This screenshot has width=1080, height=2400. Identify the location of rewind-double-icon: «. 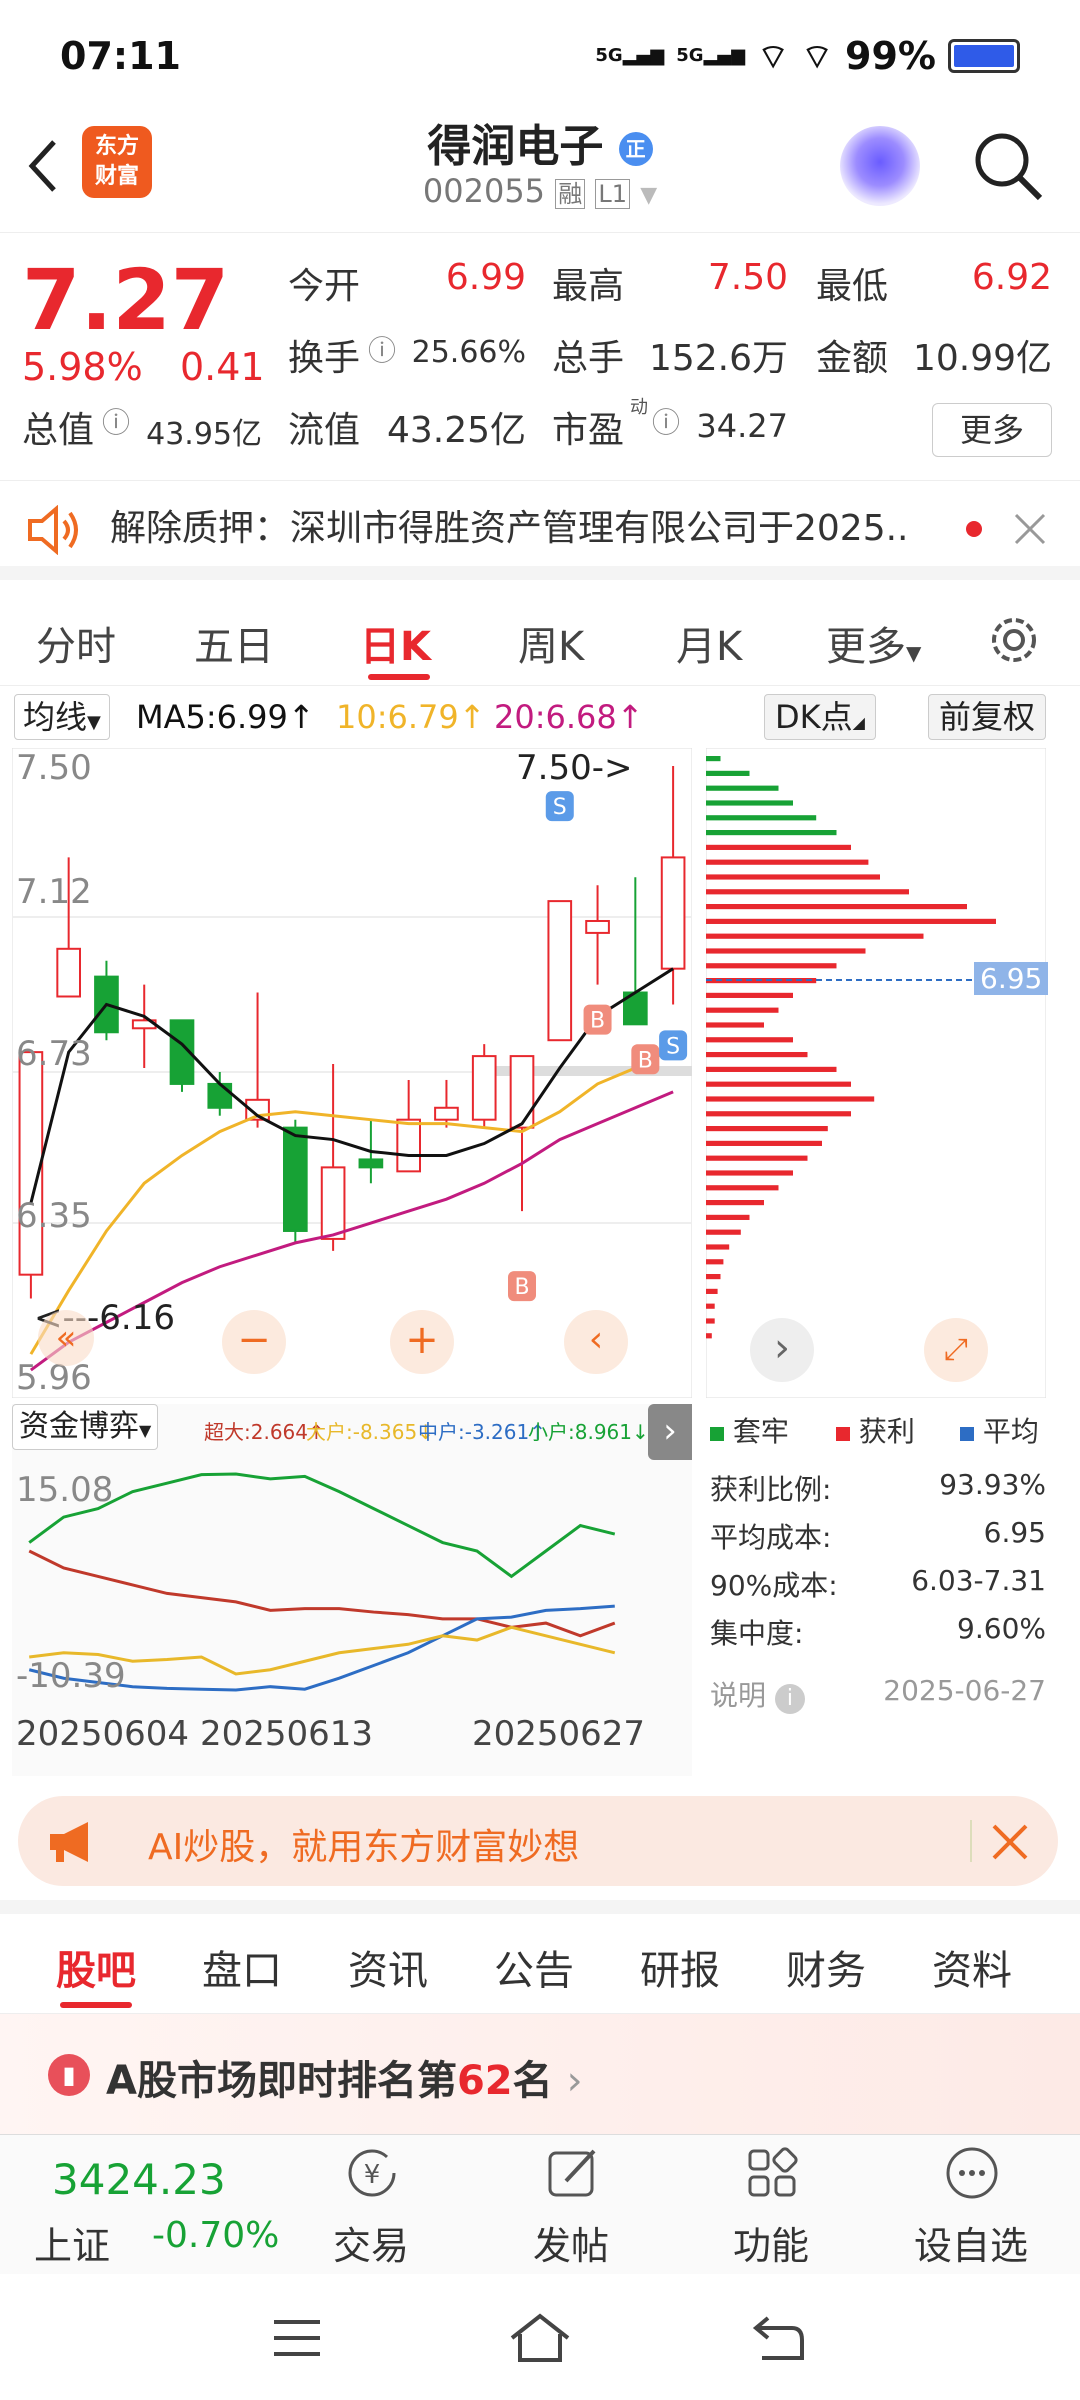
(66, 1338).